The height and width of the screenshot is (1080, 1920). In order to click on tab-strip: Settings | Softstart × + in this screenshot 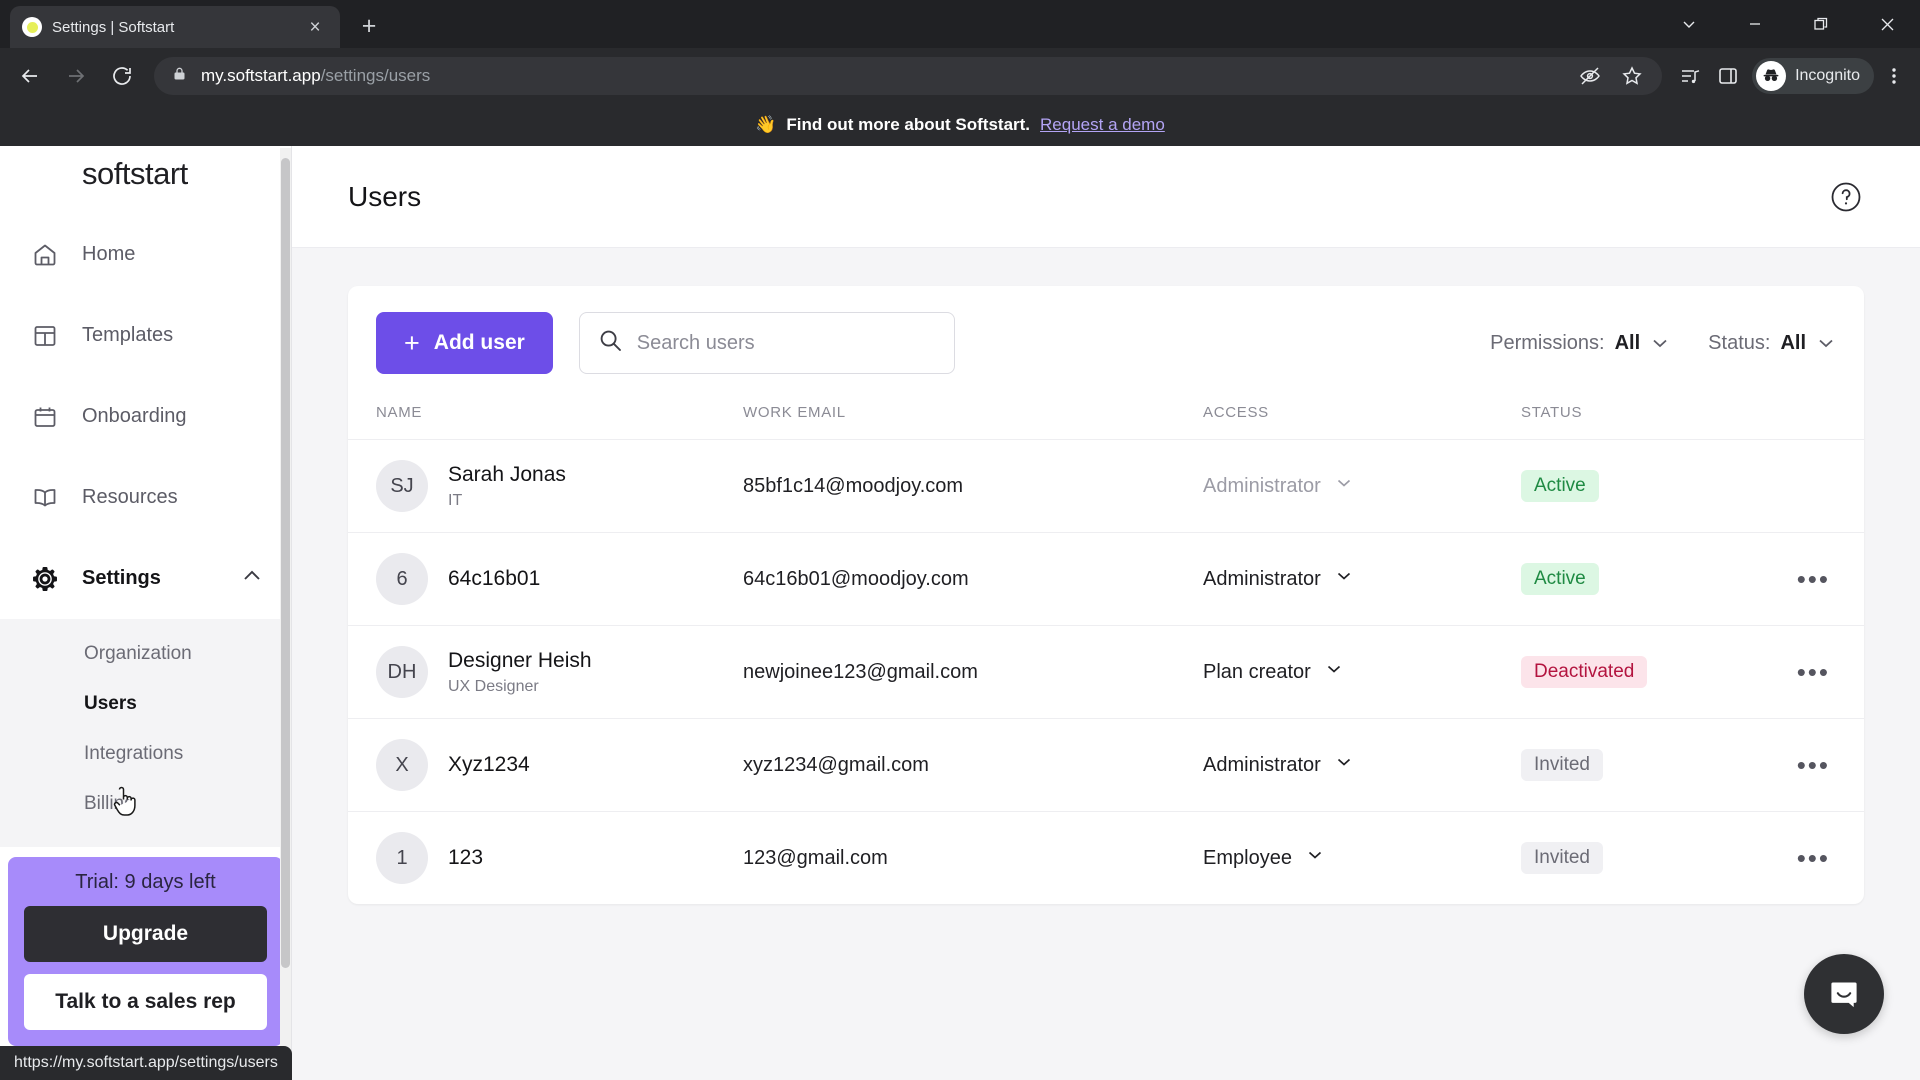, I will do `click(960, 24)`.